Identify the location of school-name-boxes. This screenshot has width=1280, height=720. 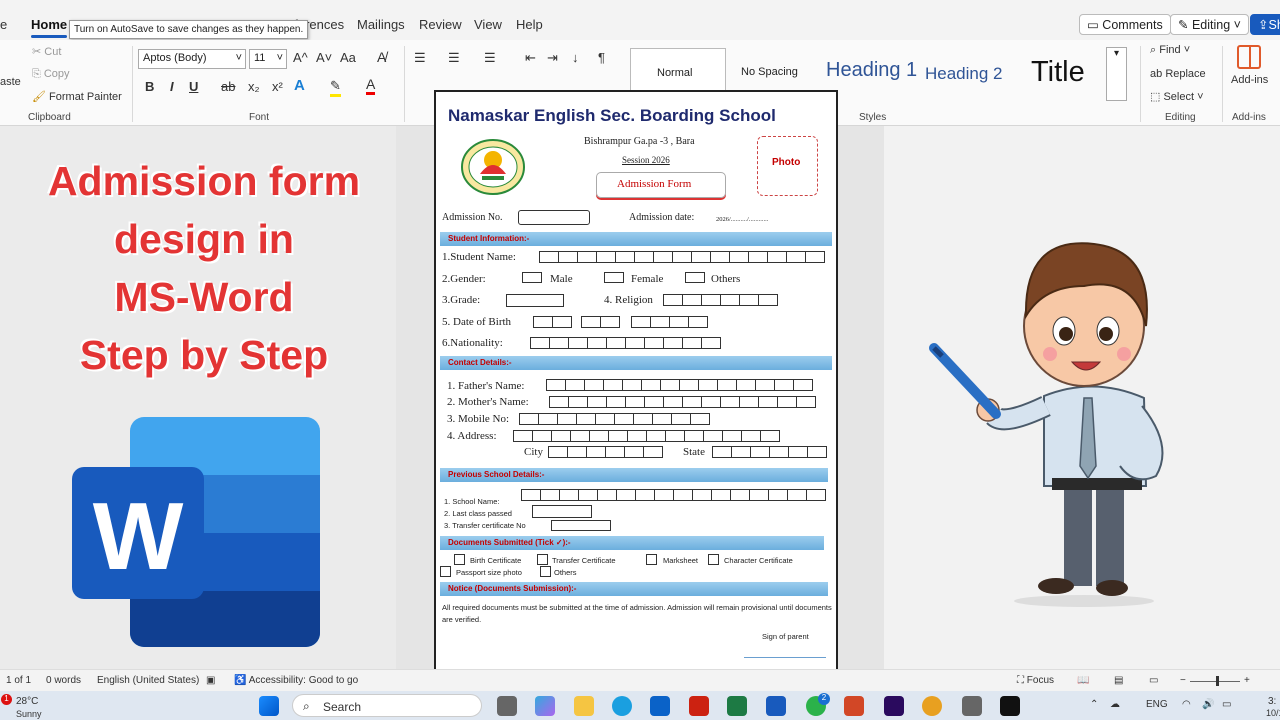
(673, 495).